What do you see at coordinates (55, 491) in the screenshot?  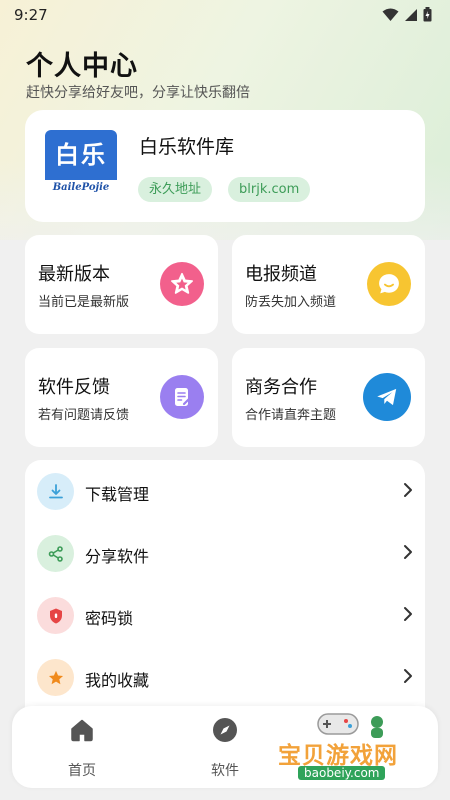 I see `download-icon` at bounding box center [55, 491].